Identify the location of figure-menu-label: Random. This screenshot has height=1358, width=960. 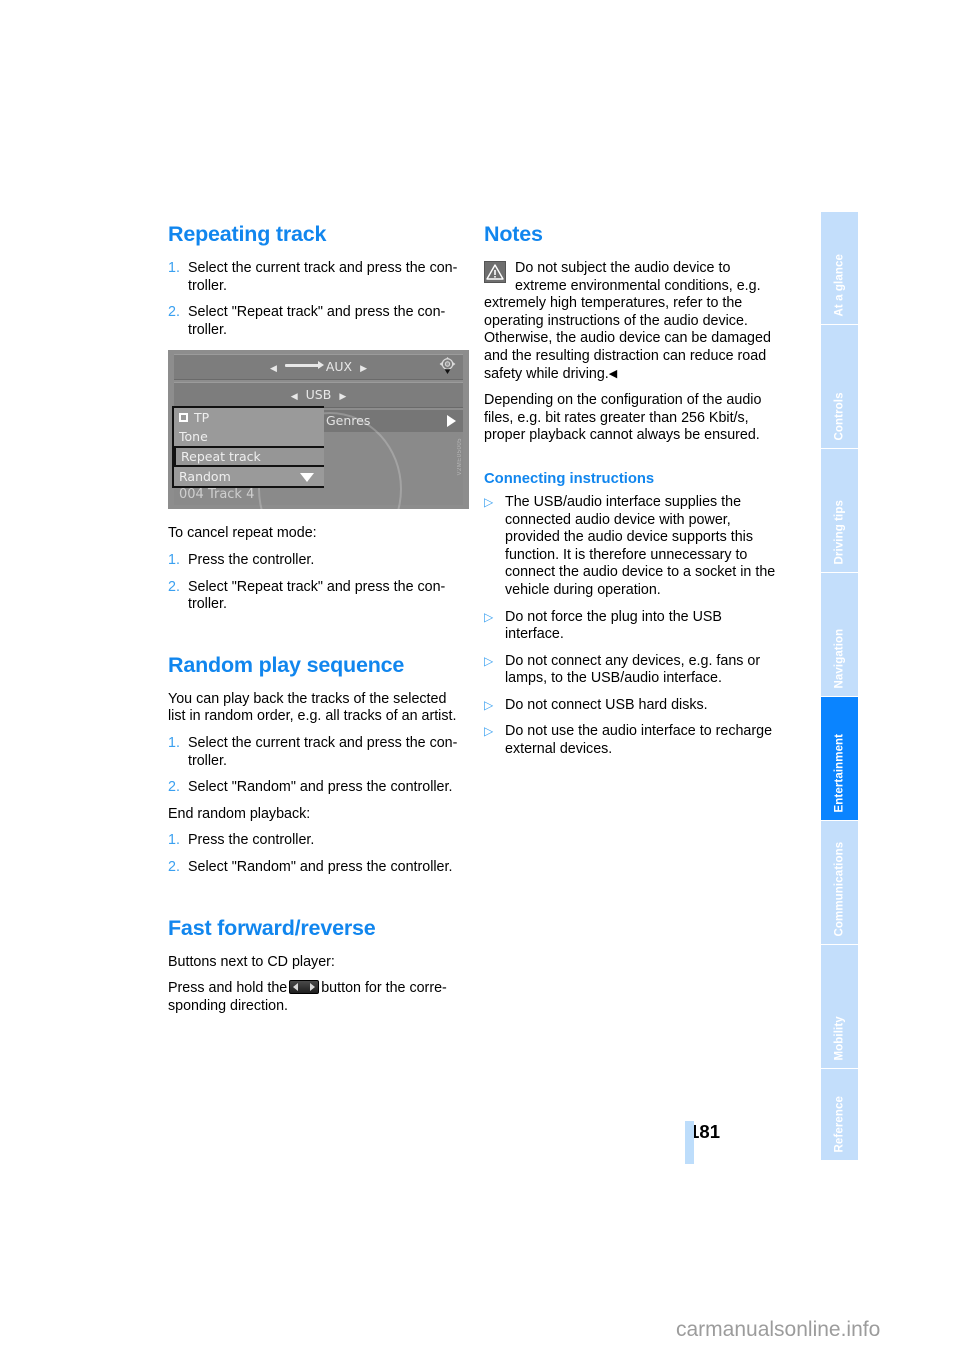
(205, 476).